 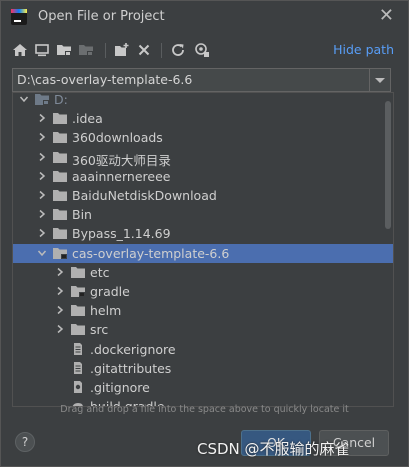 What do you see at coordinates (82, 215) in the screenshot?
I see `tree-row-label: Bin` at bounding box center [82, 215].